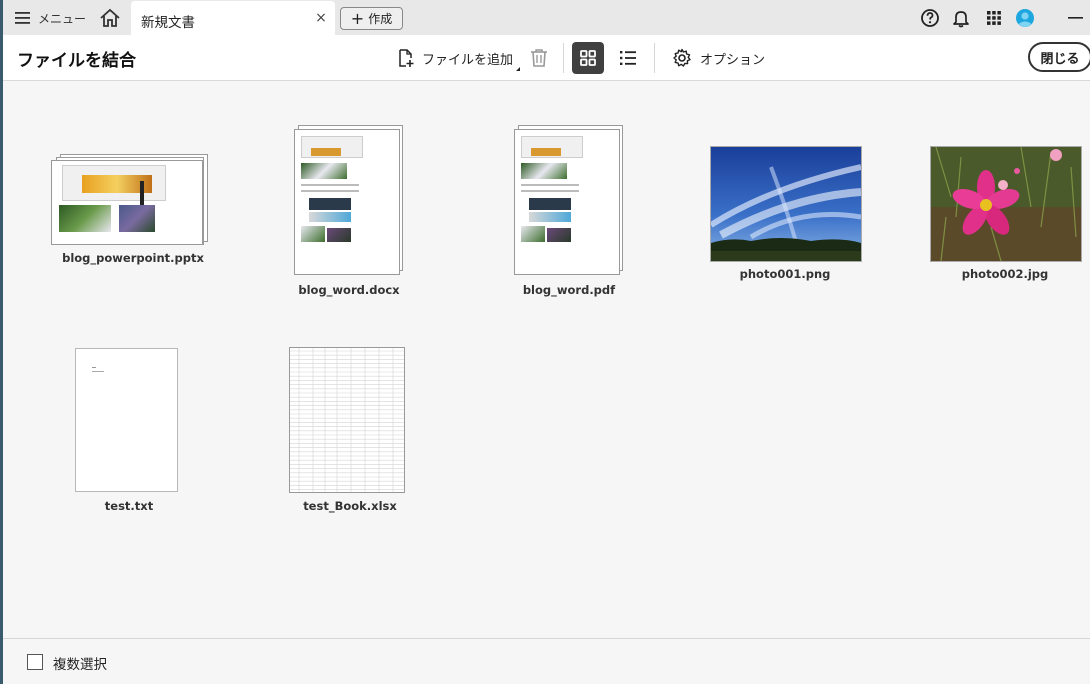 This screenshot has width=1090, height=684. I want to click on file-tile: blog_word.pdf, so click(570, 212).